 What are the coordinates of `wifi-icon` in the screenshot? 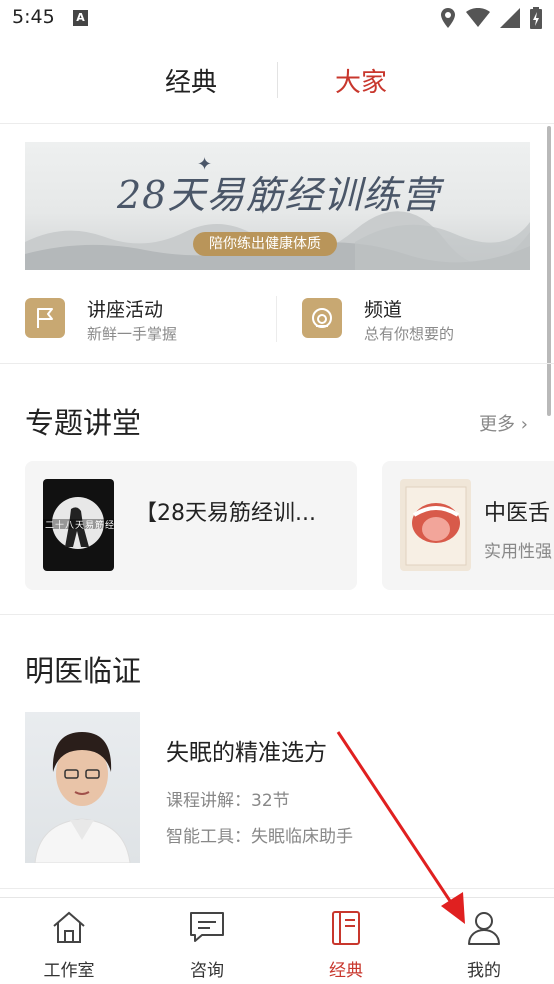 It's located at (478, 17).